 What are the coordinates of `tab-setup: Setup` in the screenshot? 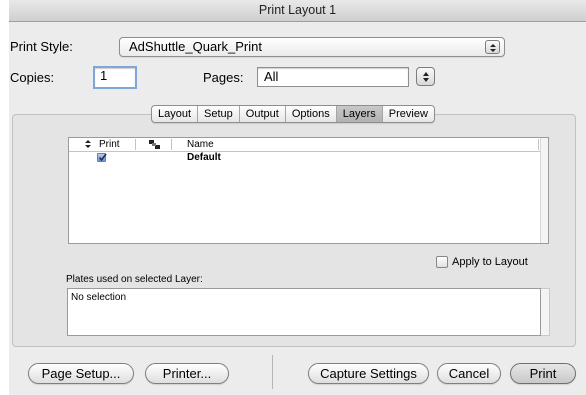 It's located at (219, 114).